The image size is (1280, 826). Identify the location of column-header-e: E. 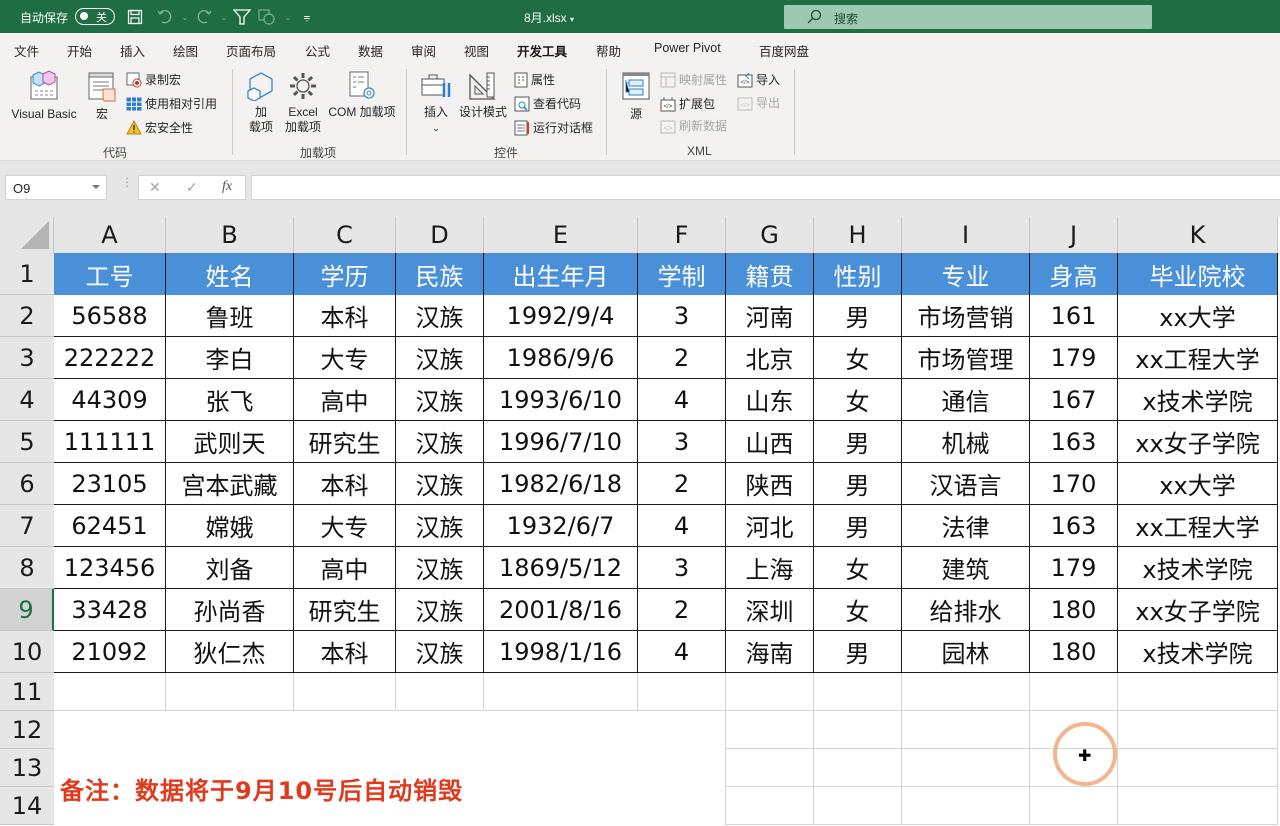
(561, 235).